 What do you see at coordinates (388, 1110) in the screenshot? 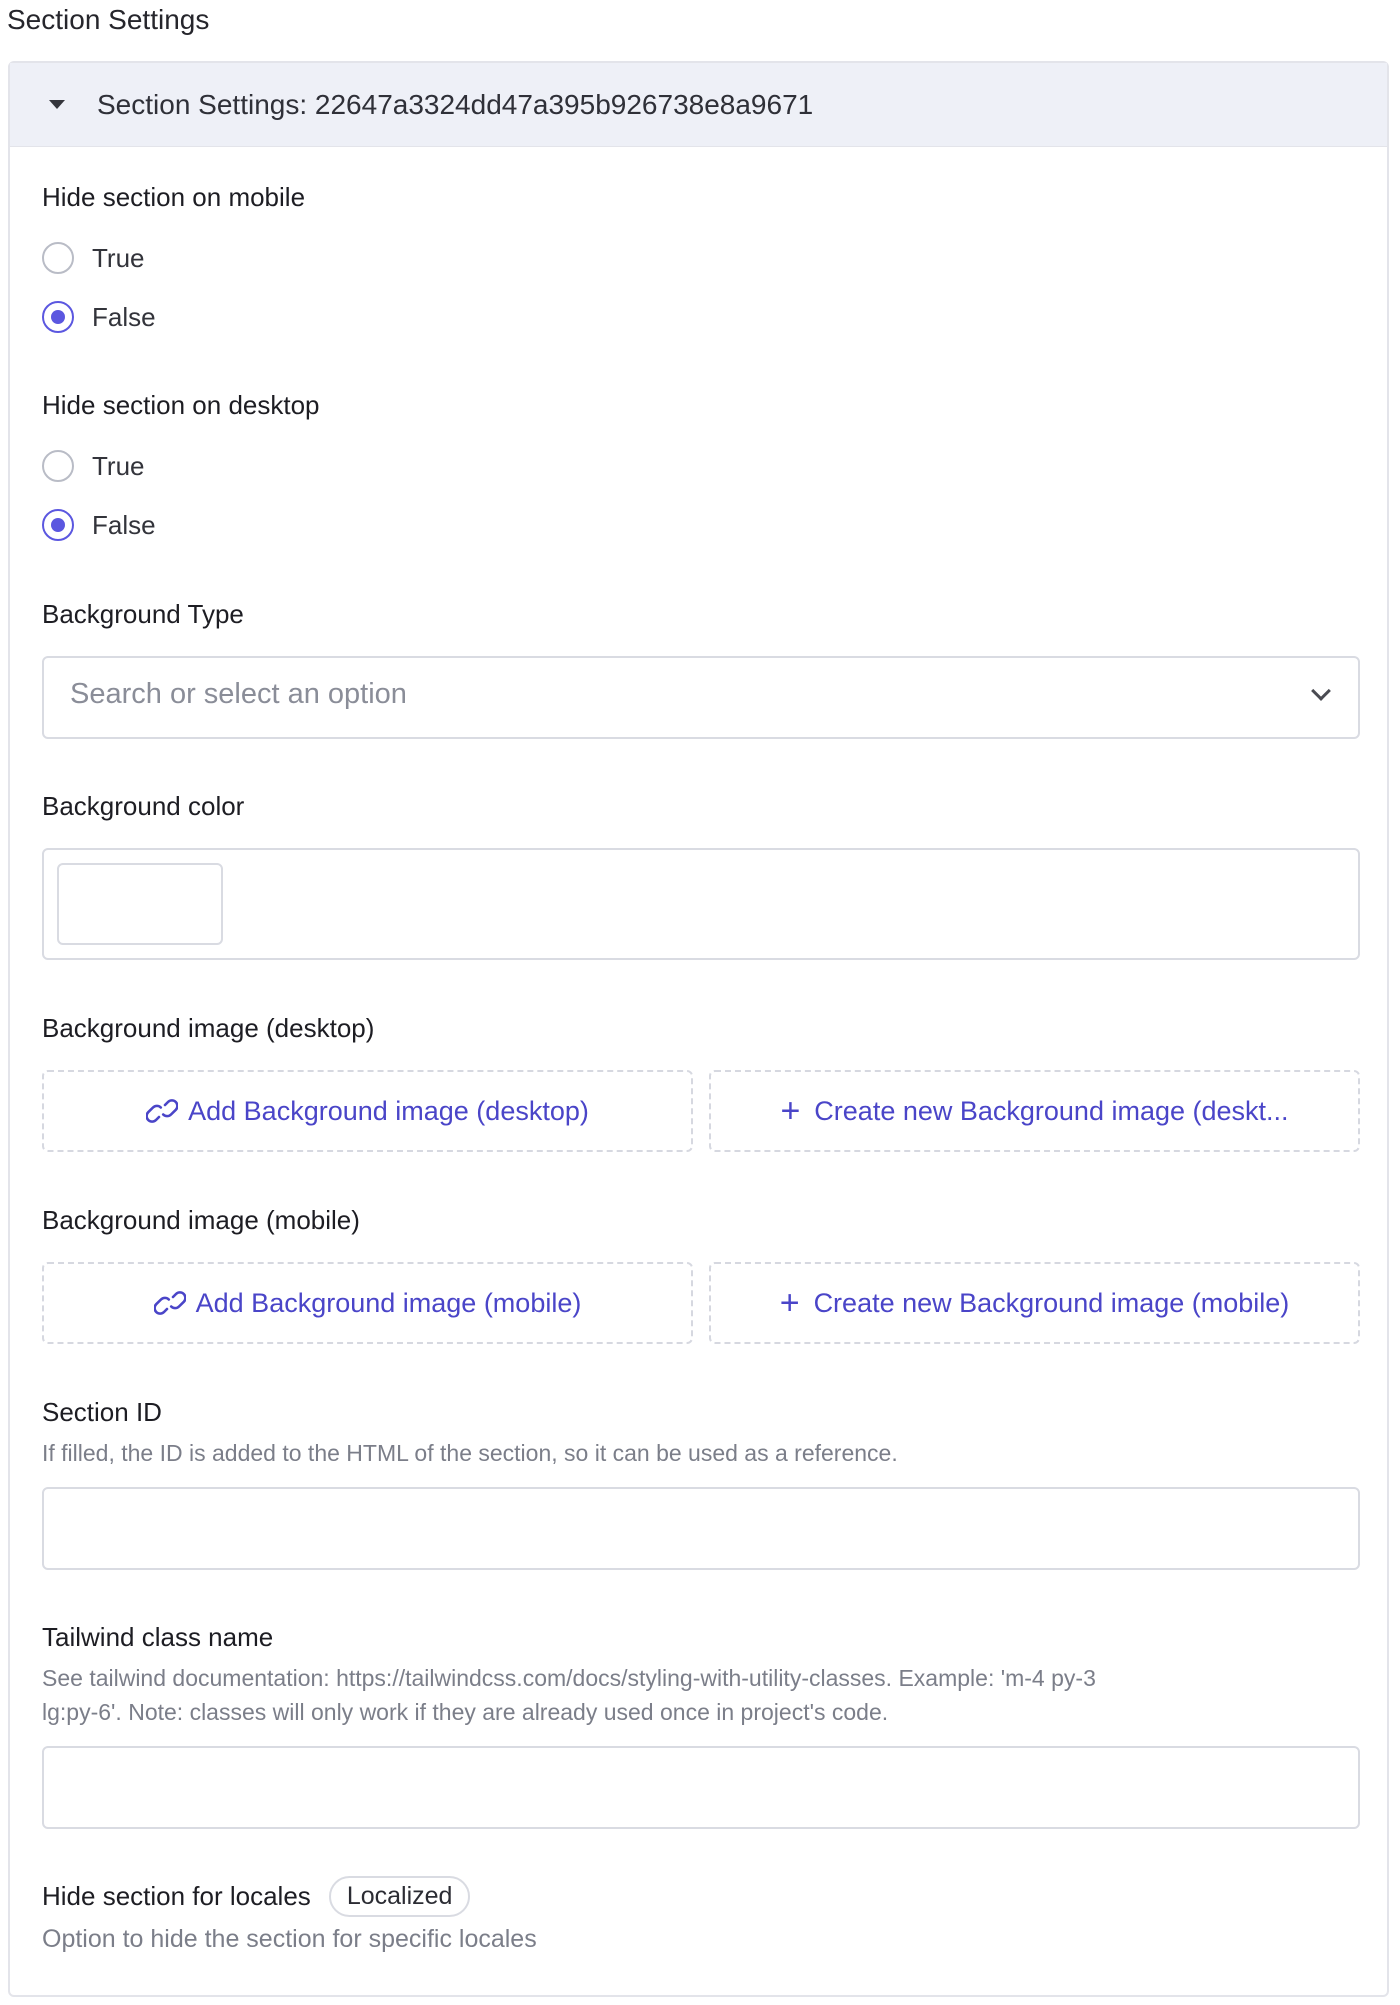
I see `add-bg-desktop-label: Add Background image (desktop)` at bounding box center [388, 1110].